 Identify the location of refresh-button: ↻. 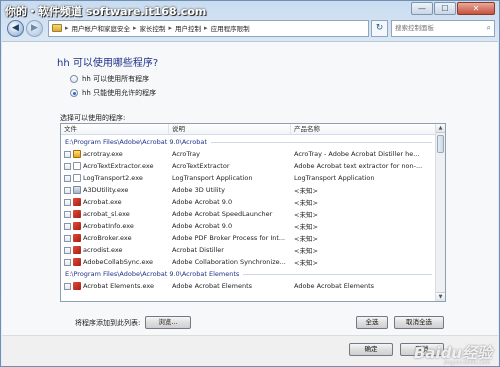
(379, 28).